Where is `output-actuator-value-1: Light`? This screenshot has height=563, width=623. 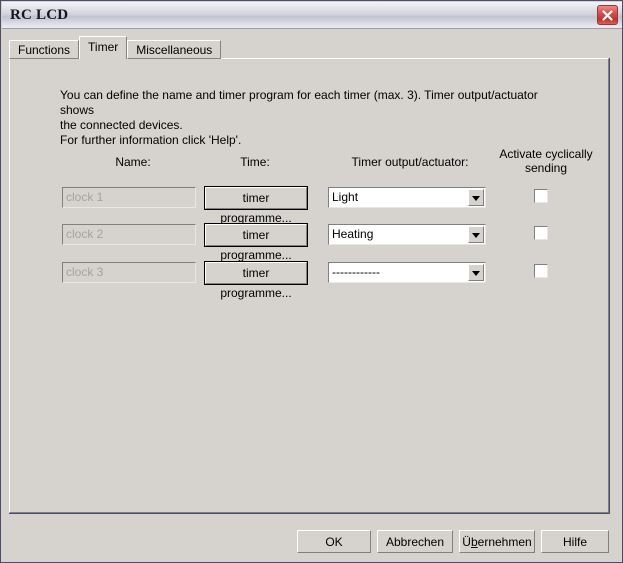 output-actuator-value-1: Light is located at coordinates (345, 197).